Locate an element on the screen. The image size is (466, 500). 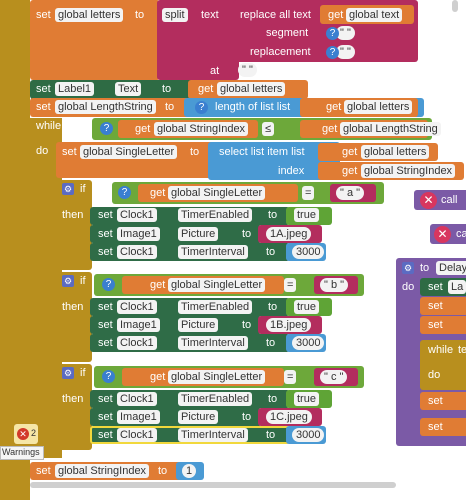
filename-string: 1C.jpeg is located at coordinates (289, 417).